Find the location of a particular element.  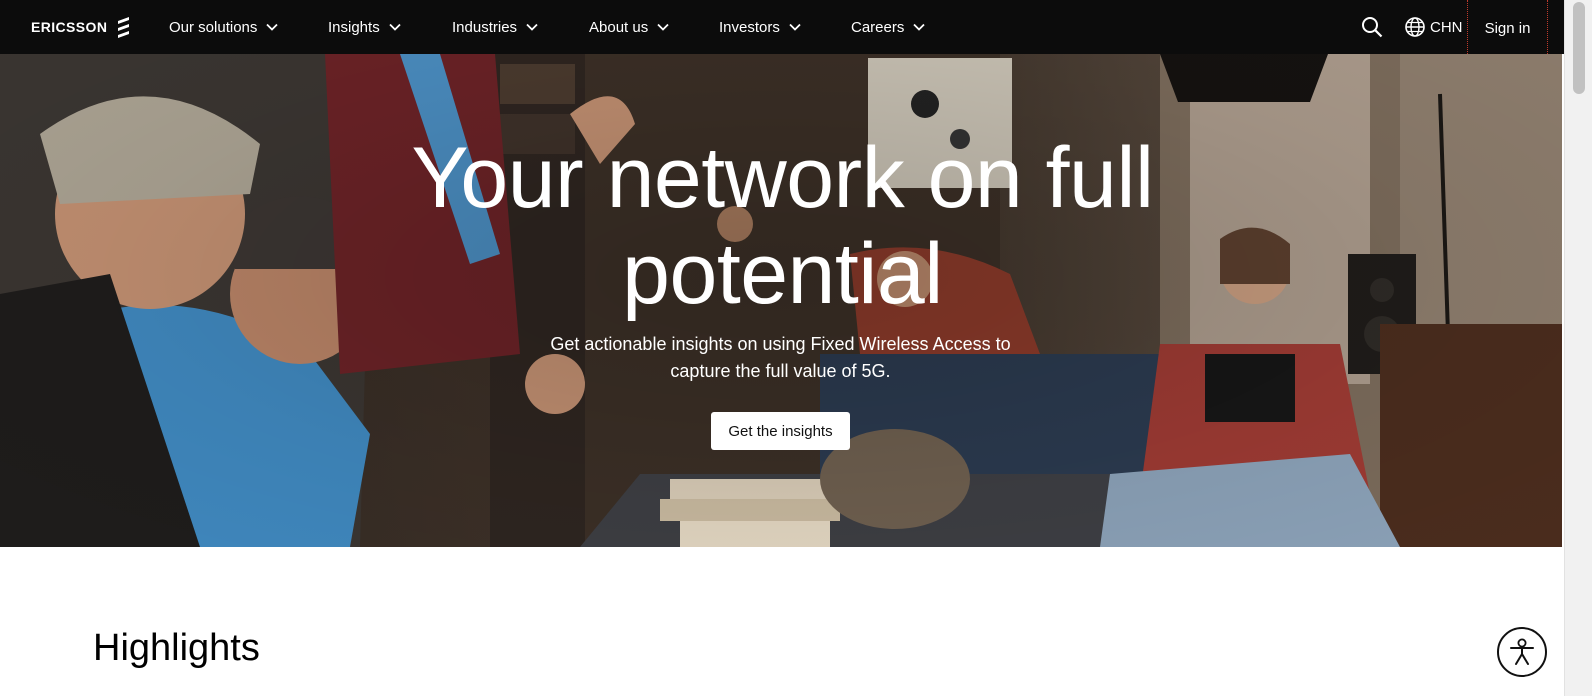

accessibility-button is located at coordinates (1522, 652).